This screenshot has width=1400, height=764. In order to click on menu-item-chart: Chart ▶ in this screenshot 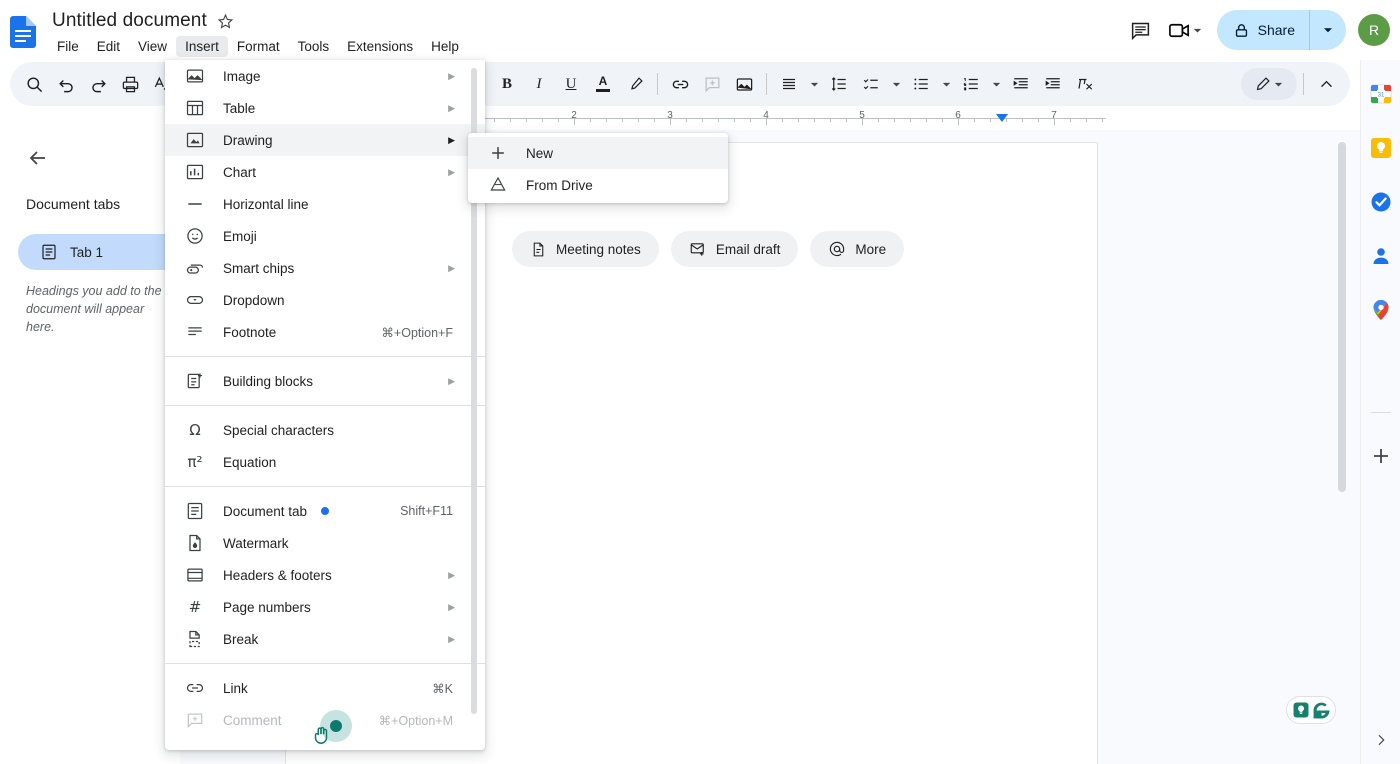, I will do `click(325, 172)`.